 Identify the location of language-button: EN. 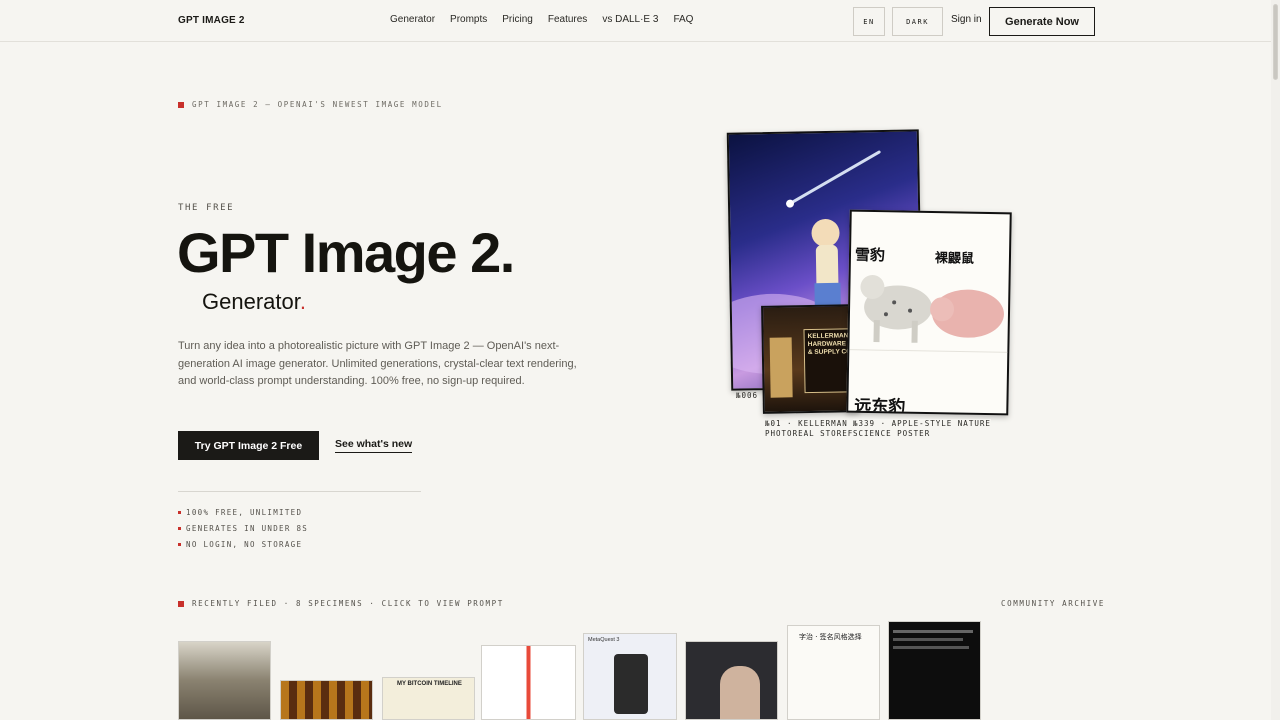
(869, 21).